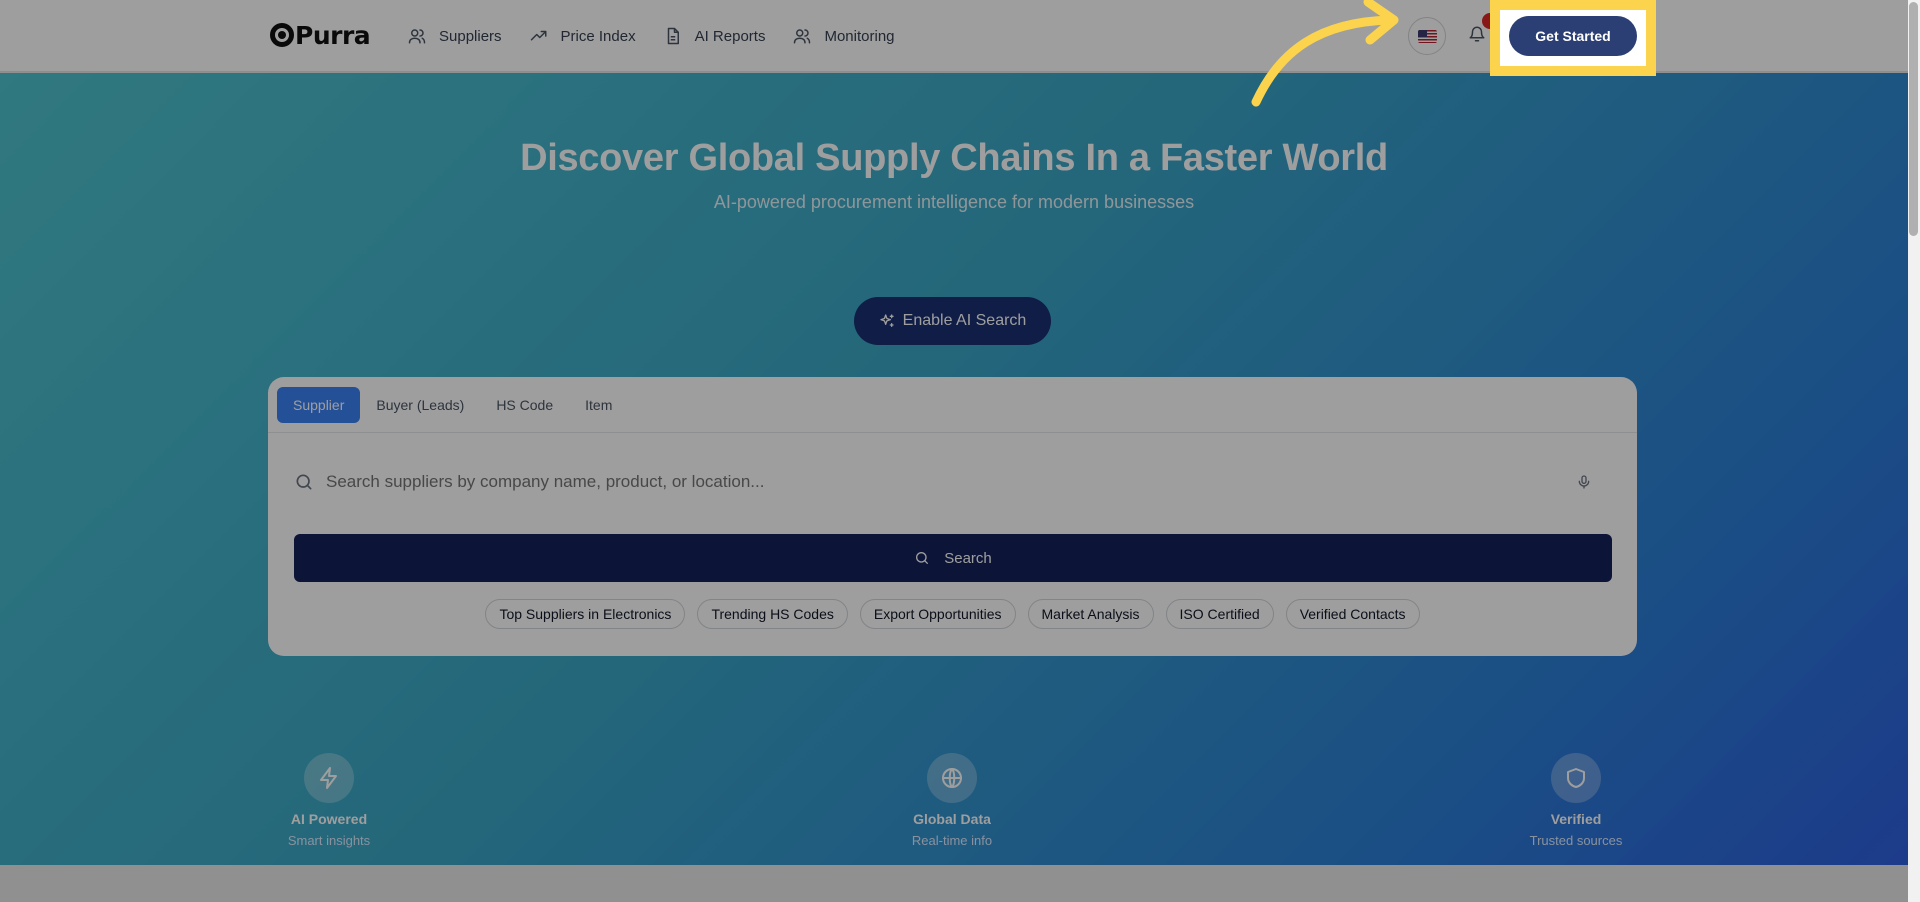  What do you see at coordinates (772, 614) in the screenshot?
I see `chip-trending-hs-codes: Trending HS Codes` at bounding box center [772, 614].